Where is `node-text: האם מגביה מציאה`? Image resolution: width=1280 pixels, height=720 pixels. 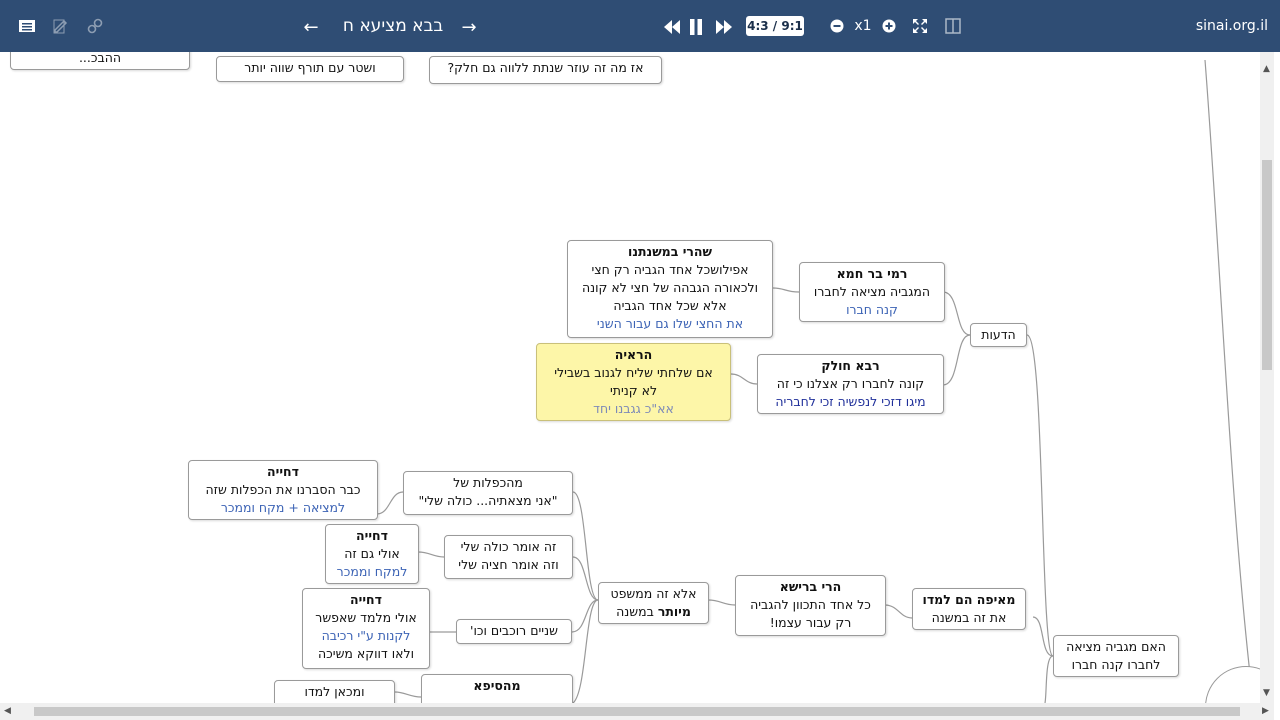
node-text: האם מגביה מציאה is located at coordinates (1116, 646).